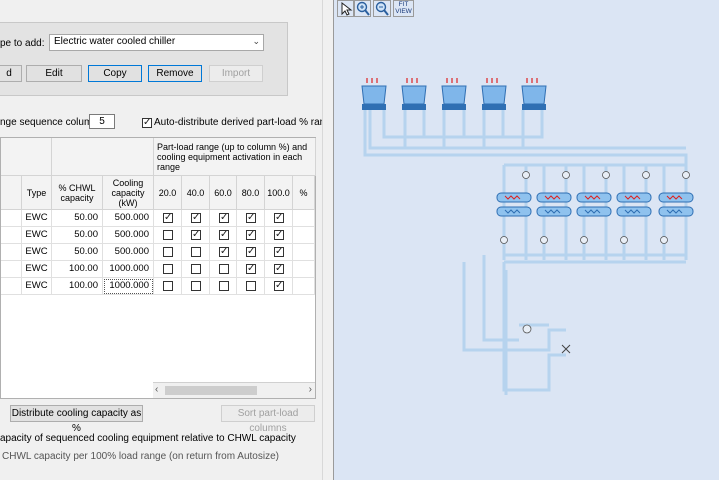 Image resolution: width=719 pixels, height=480 pixels. What do you see at coordinates (115, 41) in the screenshot?
I see `equipment-type-value: Electric water cooled chiller` at bounding box center [115, 41].